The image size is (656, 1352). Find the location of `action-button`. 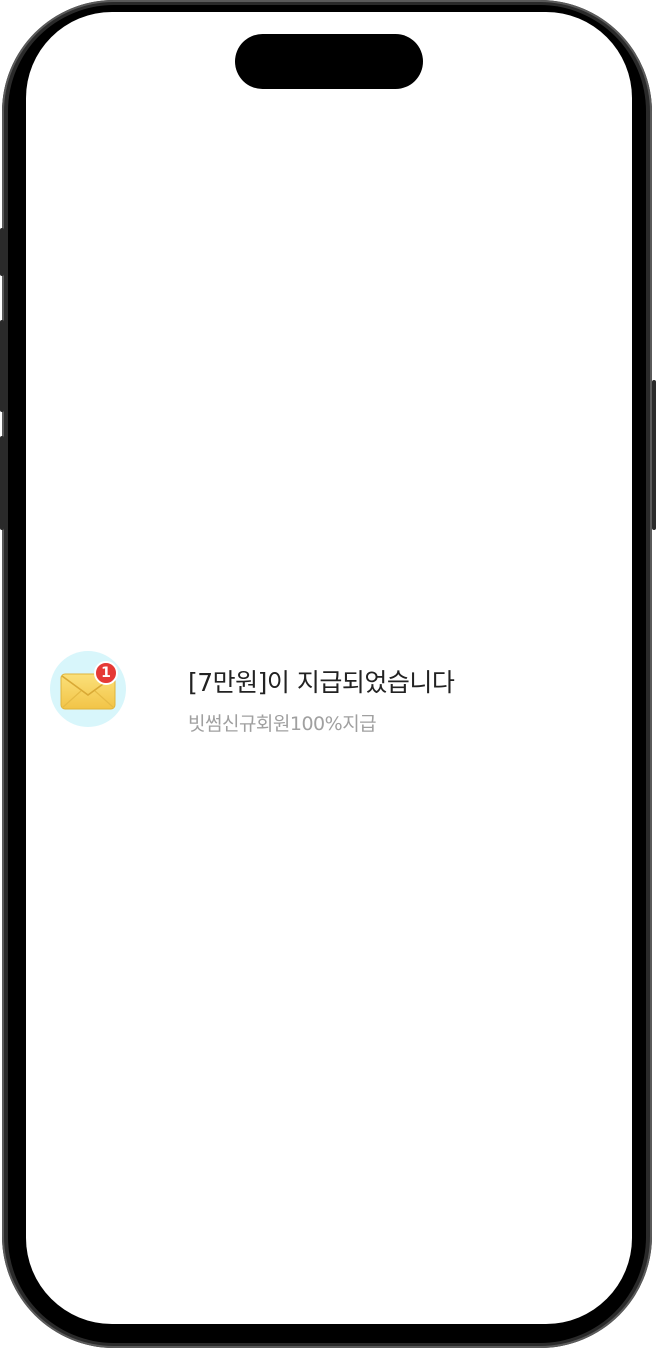

action-button is located at coordinates (2, 252).